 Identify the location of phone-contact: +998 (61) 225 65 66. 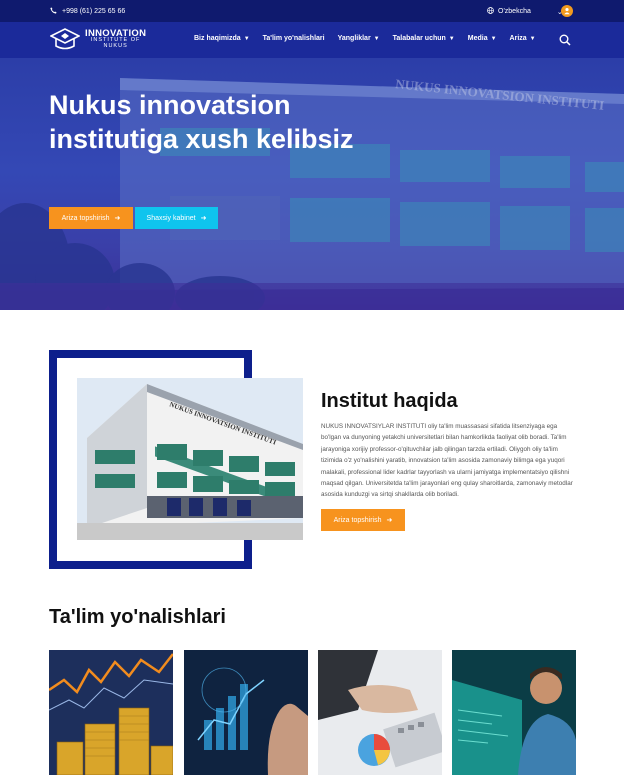
(87, 11).